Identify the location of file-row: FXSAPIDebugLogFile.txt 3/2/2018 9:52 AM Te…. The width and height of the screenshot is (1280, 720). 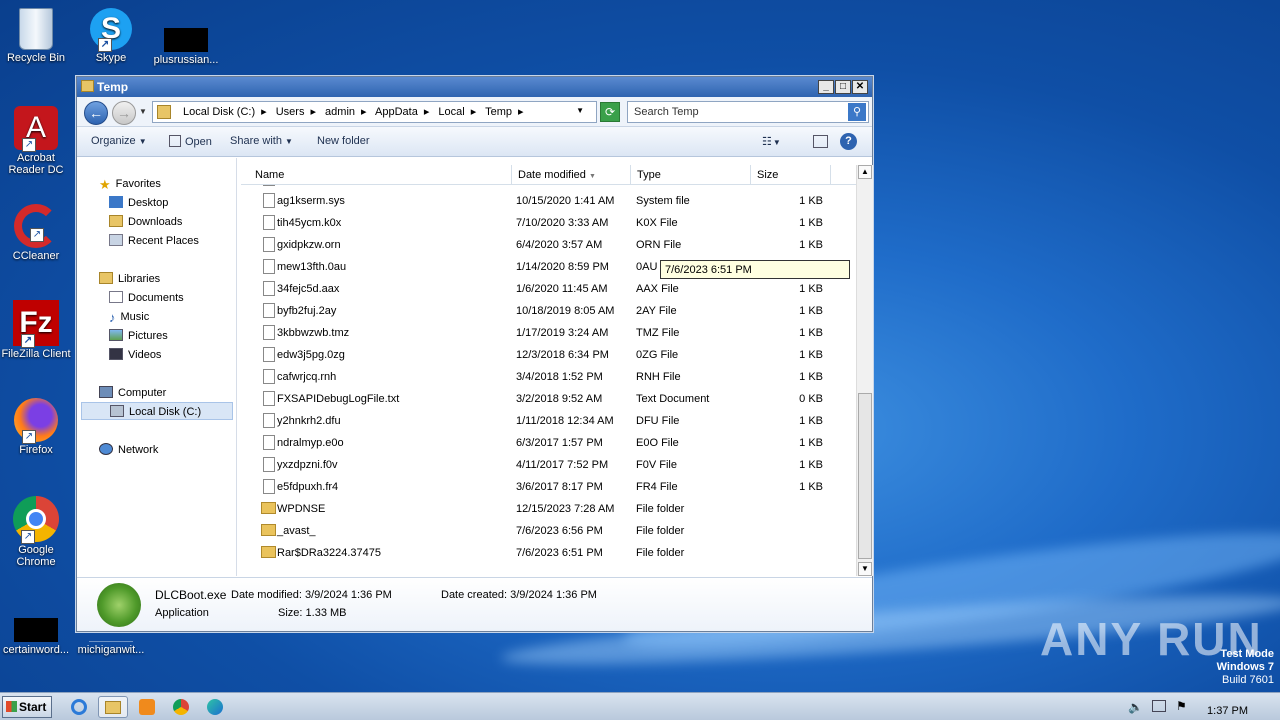
(549, 399).